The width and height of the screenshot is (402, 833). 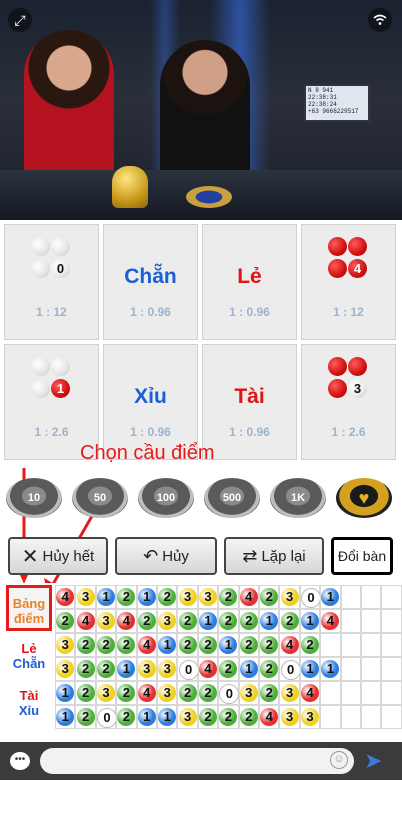 I want to click on tab-big-small: Tài Xỉu, so click(x=29, y=703).